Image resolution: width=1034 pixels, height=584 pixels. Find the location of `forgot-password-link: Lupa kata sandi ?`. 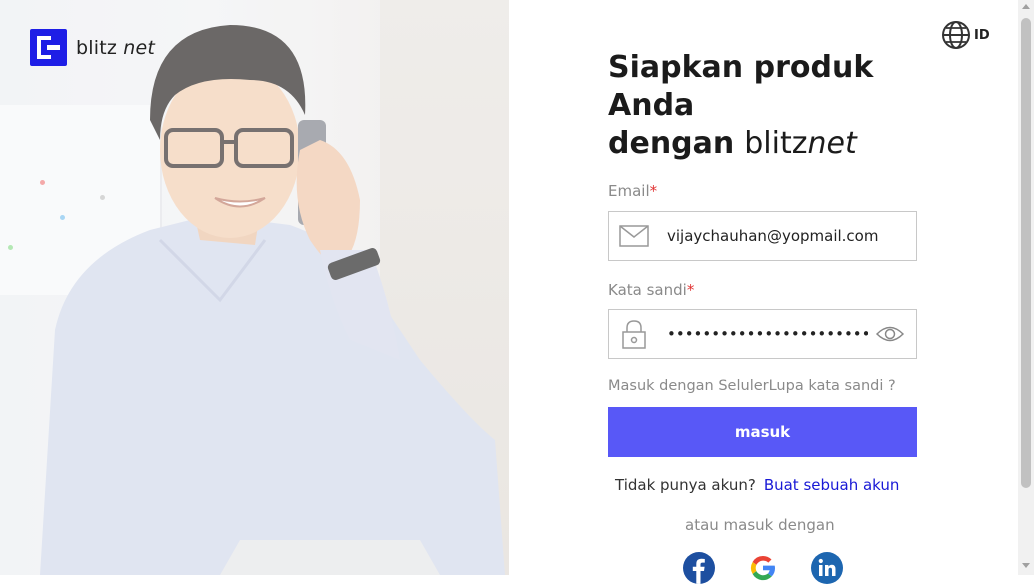

forgot-password-link: Lupa kata sandi ? is located at coordinates (832, 386).